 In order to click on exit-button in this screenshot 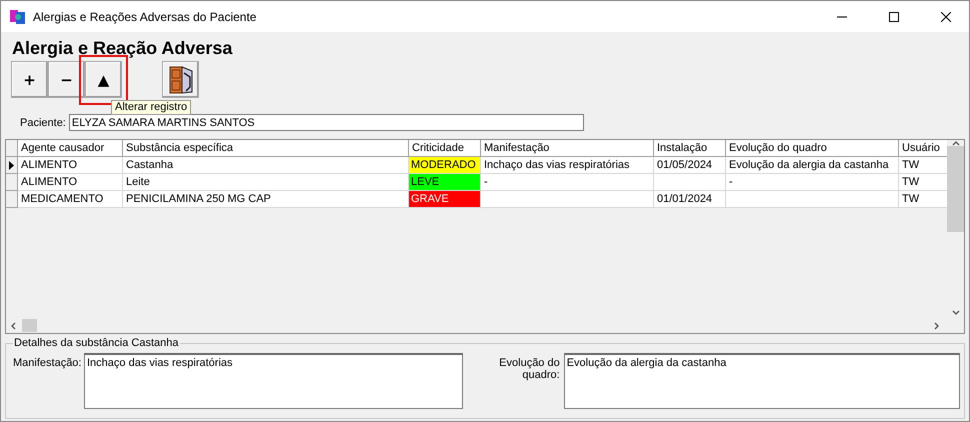, I will do `click(180, 79)`.